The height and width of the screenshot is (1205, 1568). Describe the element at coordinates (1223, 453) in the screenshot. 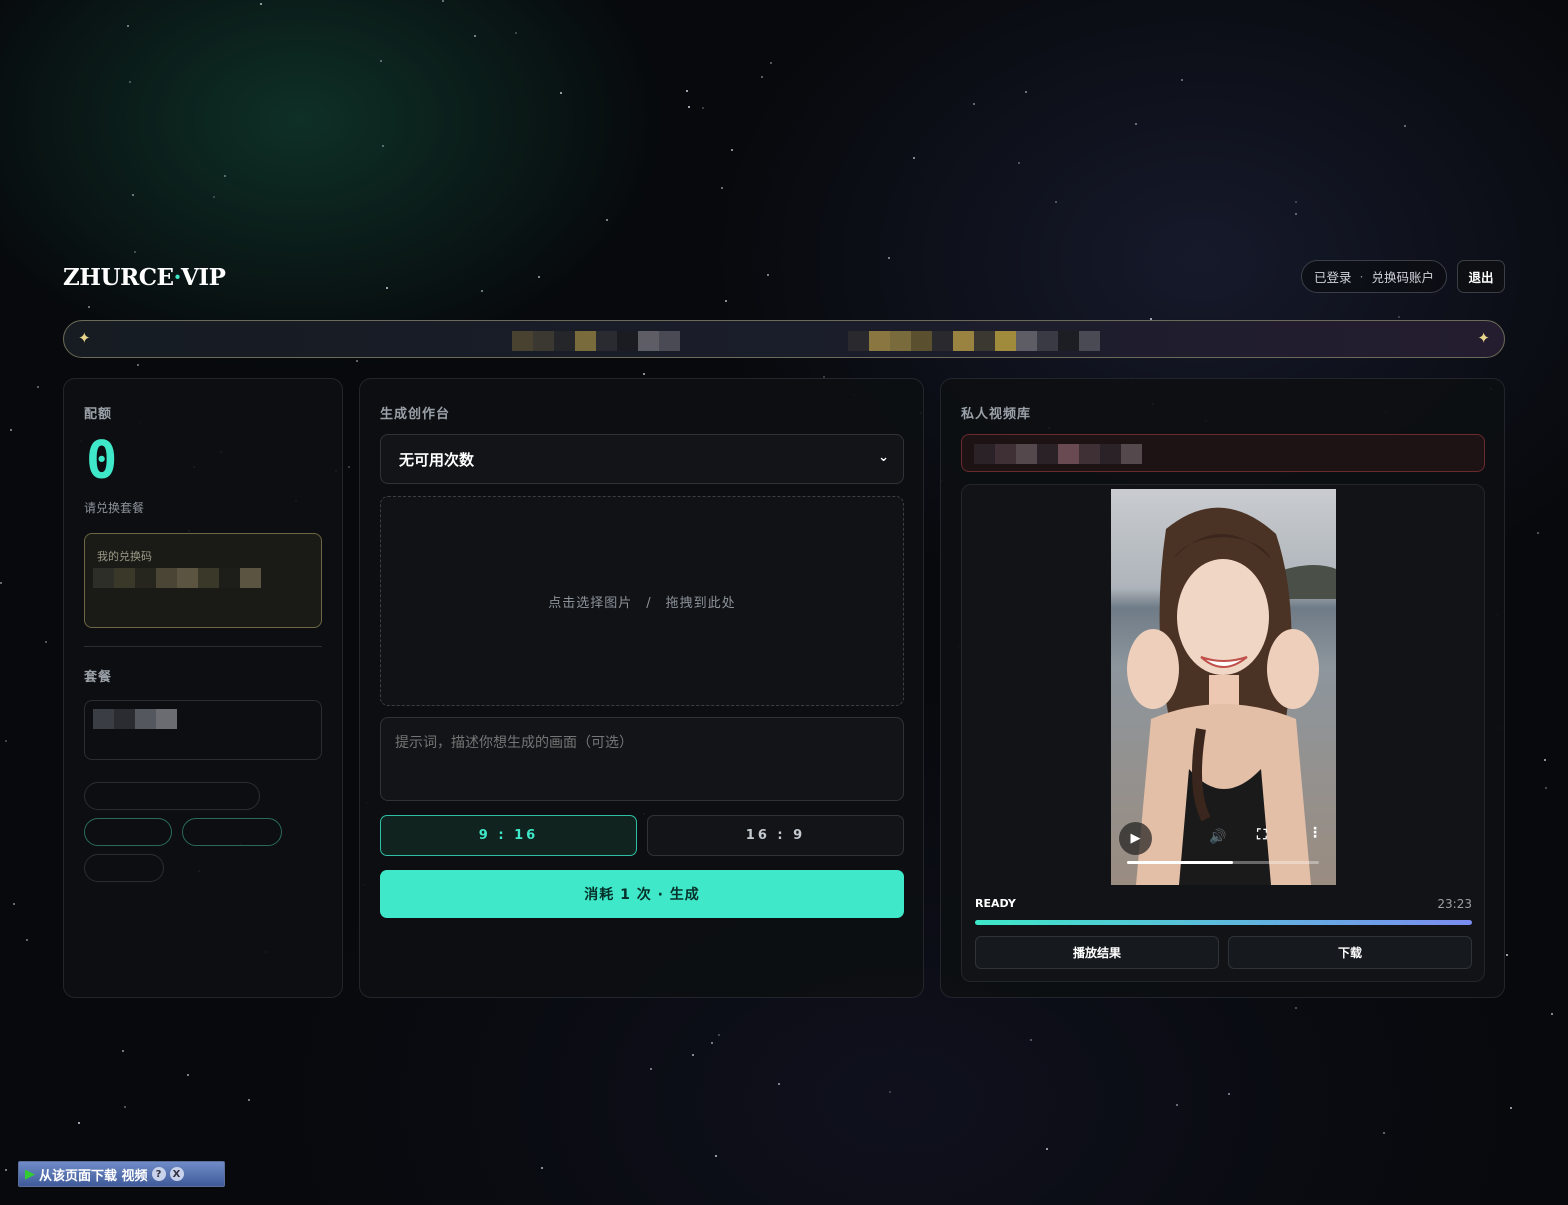

I see `error-message-bar` at that location.